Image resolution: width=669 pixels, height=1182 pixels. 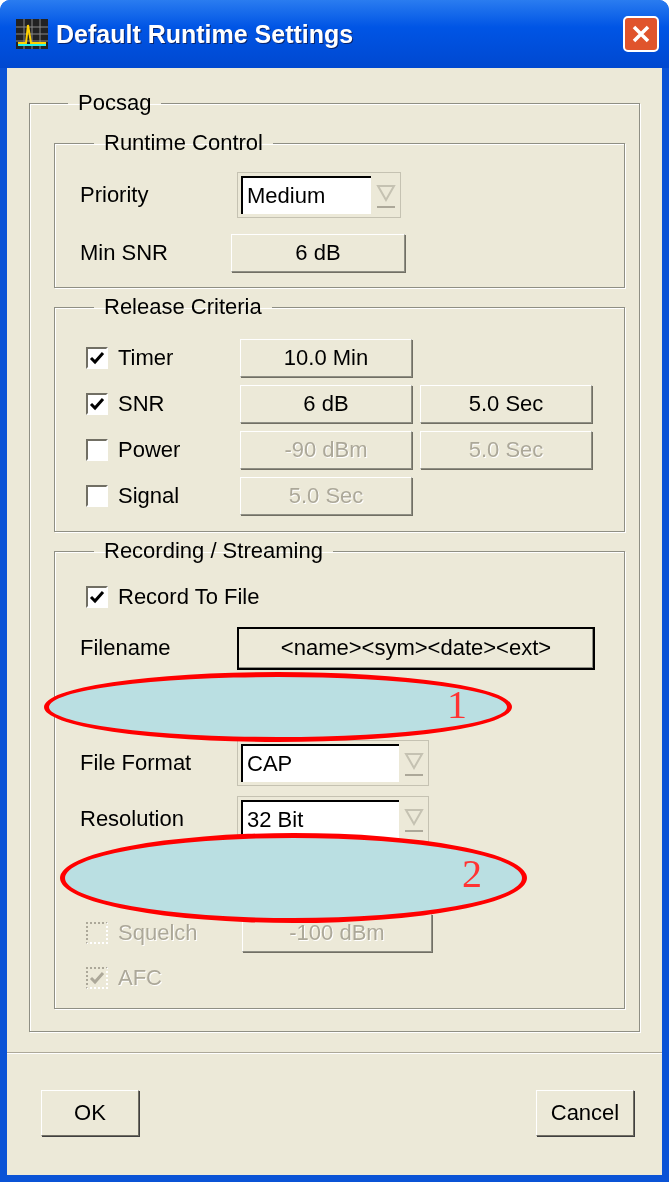 I want to click on value-button: 10.0 Min, so click(x=326, y=358).